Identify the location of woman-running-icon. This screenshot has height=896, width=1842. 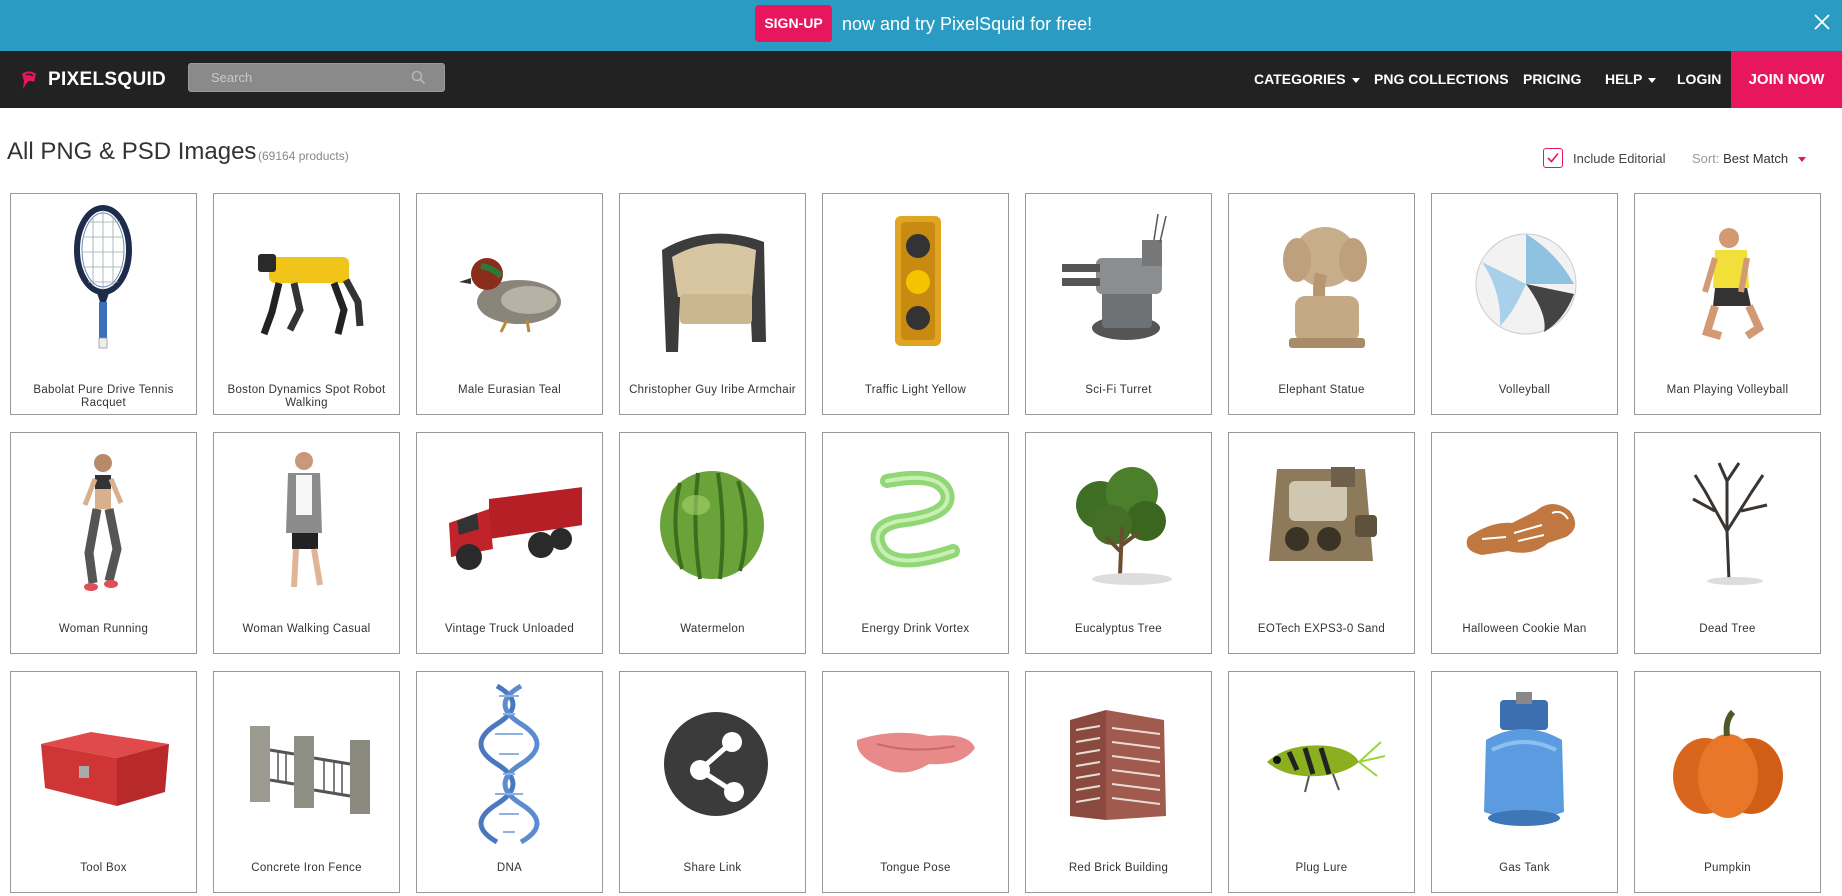
(103, 522).